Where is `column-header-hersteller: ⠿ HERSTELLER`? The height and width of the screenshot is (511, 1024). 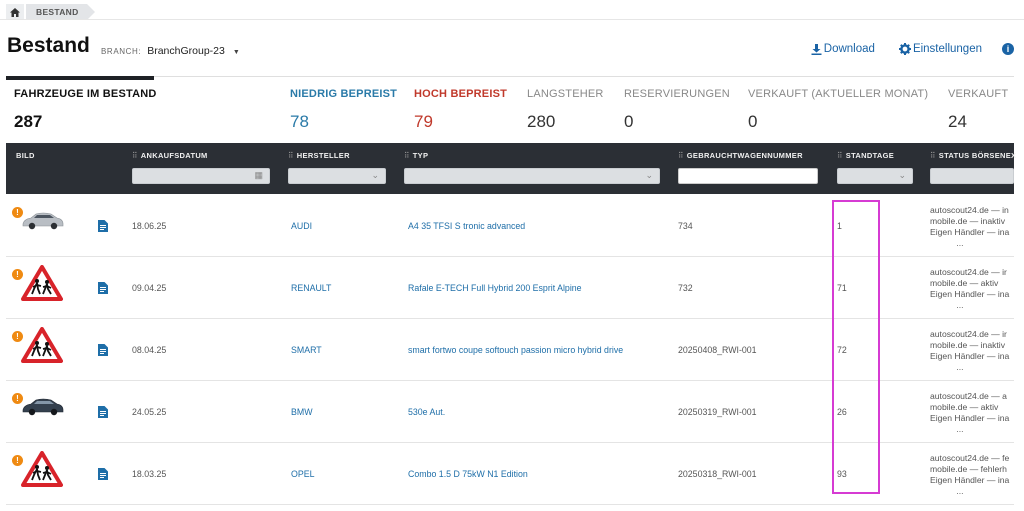 column-header-hersteller: ⠿ HERSTELLER is located at coordinates (319, 155).